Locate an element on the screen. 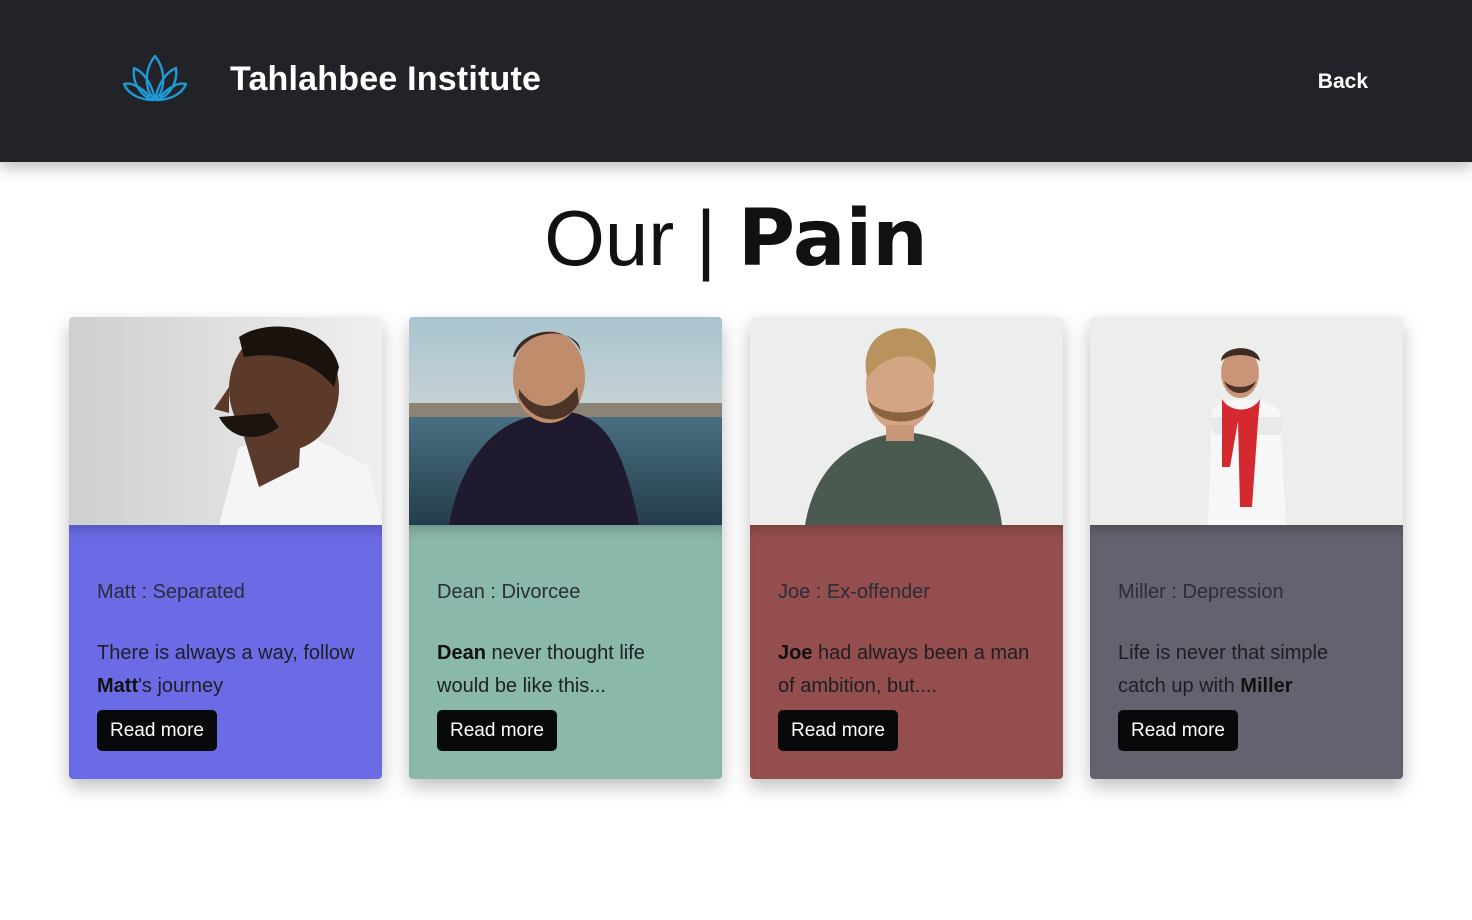  page-title-light: Our is located at coordinates (609, 238).